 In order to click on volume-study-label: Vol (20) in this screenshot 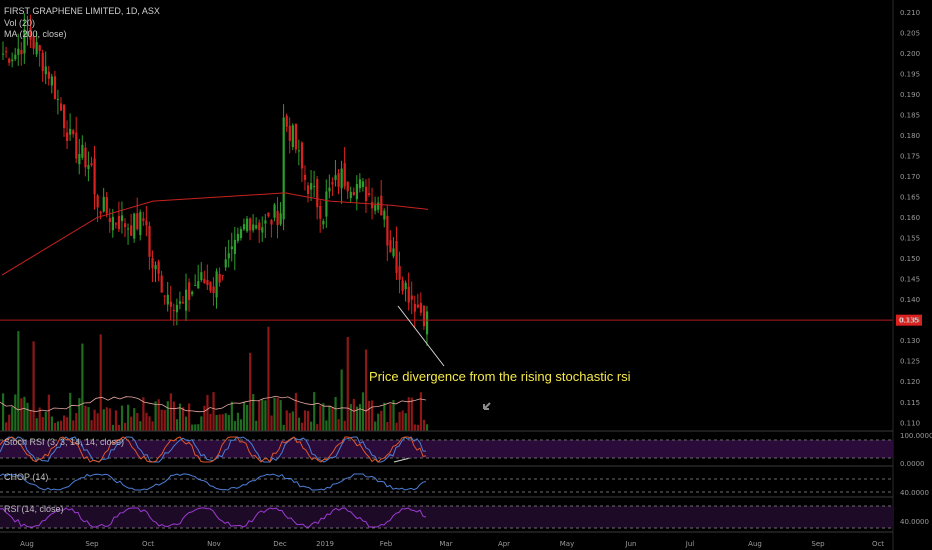, I will do `click(19, 23)`.